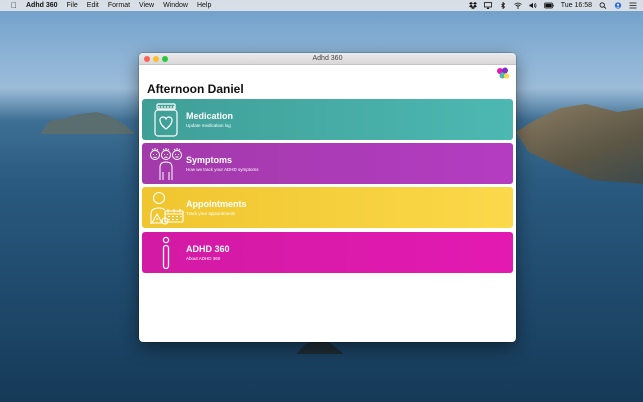 The height and width of the screenshot is (402, 643). Describe the element at coordinates (533, 5) in the screenshot. I see `volume-icon` at that location.